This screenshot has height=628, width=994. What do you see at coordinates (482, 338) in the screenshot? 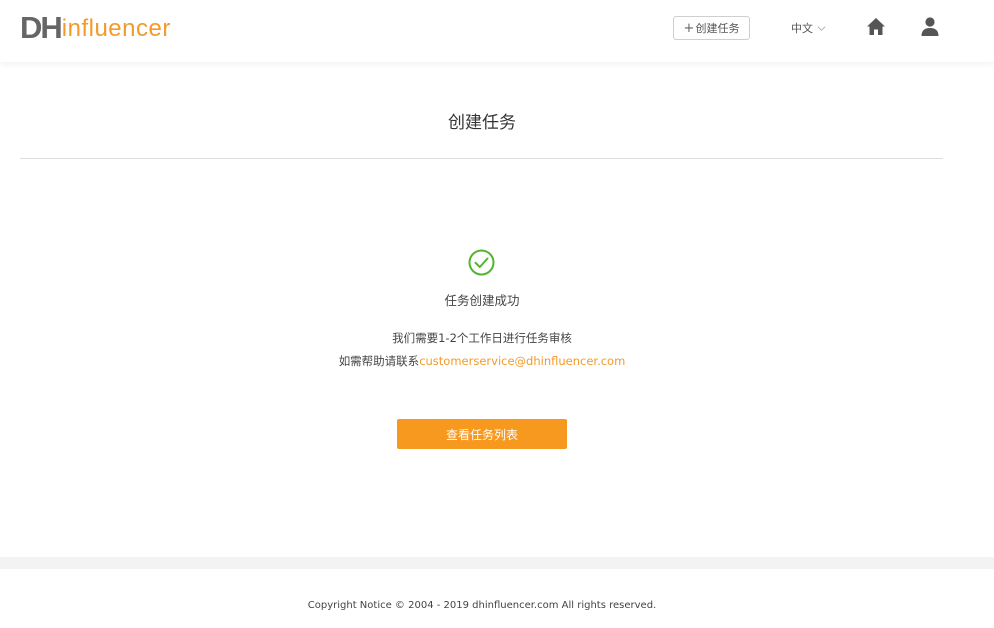
I see `review-info-text: 我们需要1-2个工作日进行任务审核` at bounding box center [482, 338].